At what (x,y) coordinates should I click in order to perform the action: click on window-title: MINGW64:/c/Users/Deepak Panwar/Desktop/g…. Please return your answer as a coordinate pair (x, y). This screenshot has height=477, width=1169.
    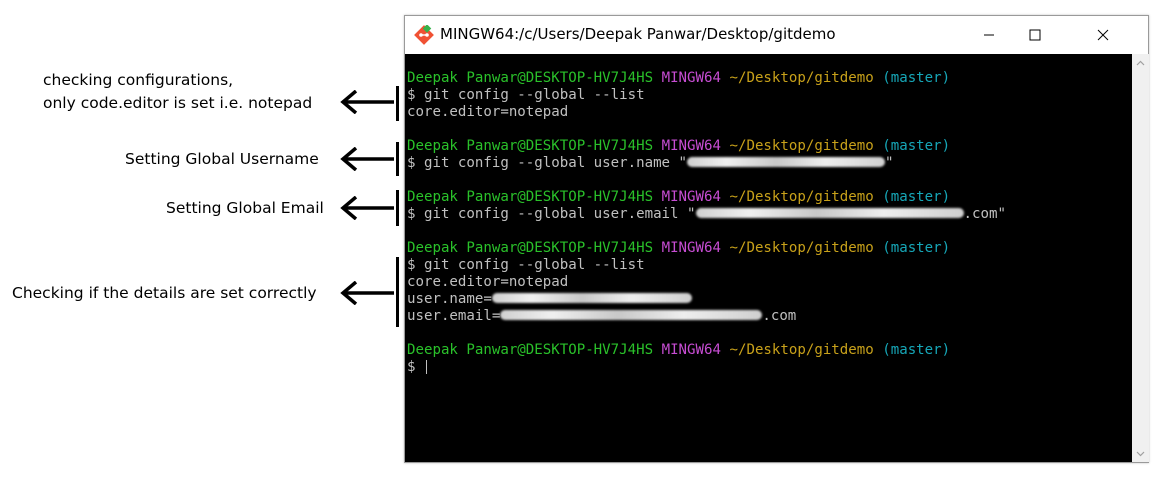
    Looking at the image, I should click on (638, 34).